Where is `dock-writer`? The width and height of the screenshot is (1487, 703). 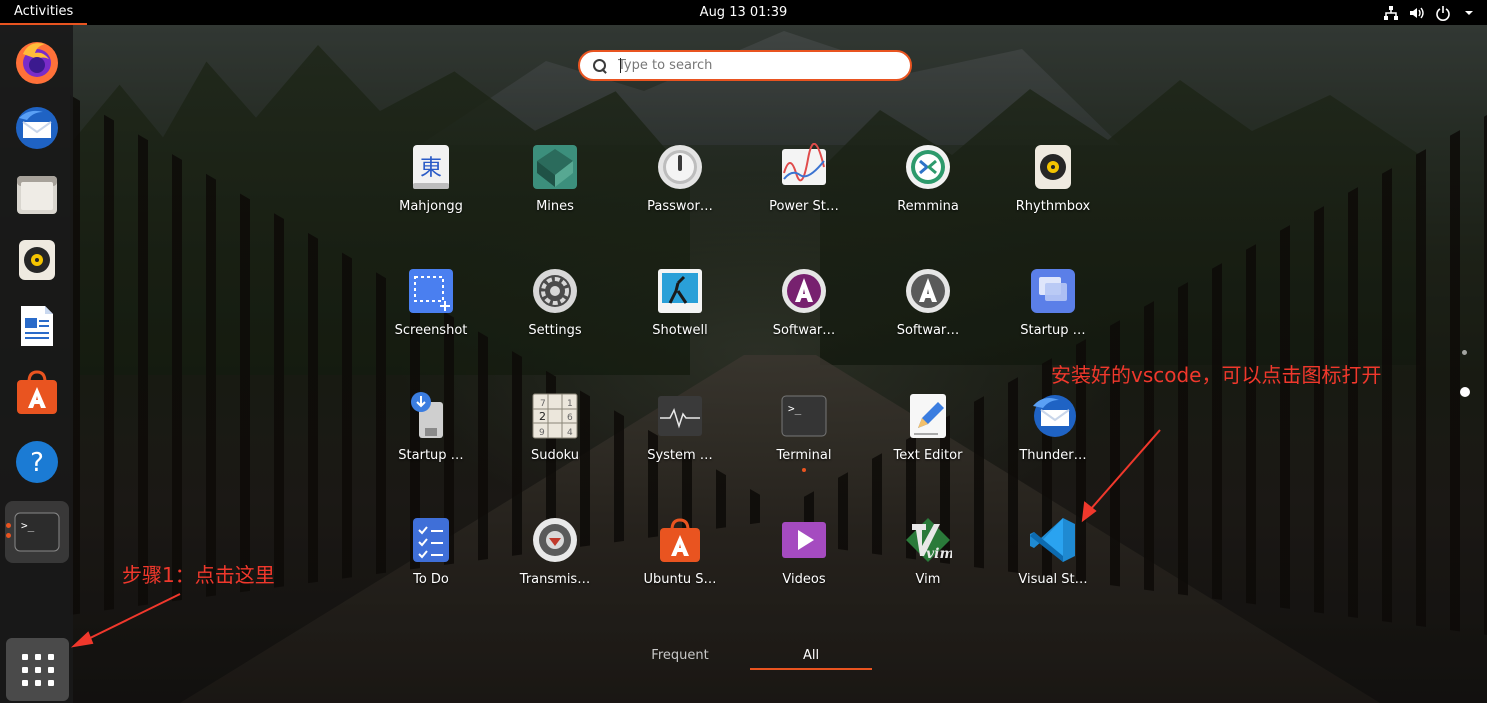 dock-writer is located at coordinates (37, 326).